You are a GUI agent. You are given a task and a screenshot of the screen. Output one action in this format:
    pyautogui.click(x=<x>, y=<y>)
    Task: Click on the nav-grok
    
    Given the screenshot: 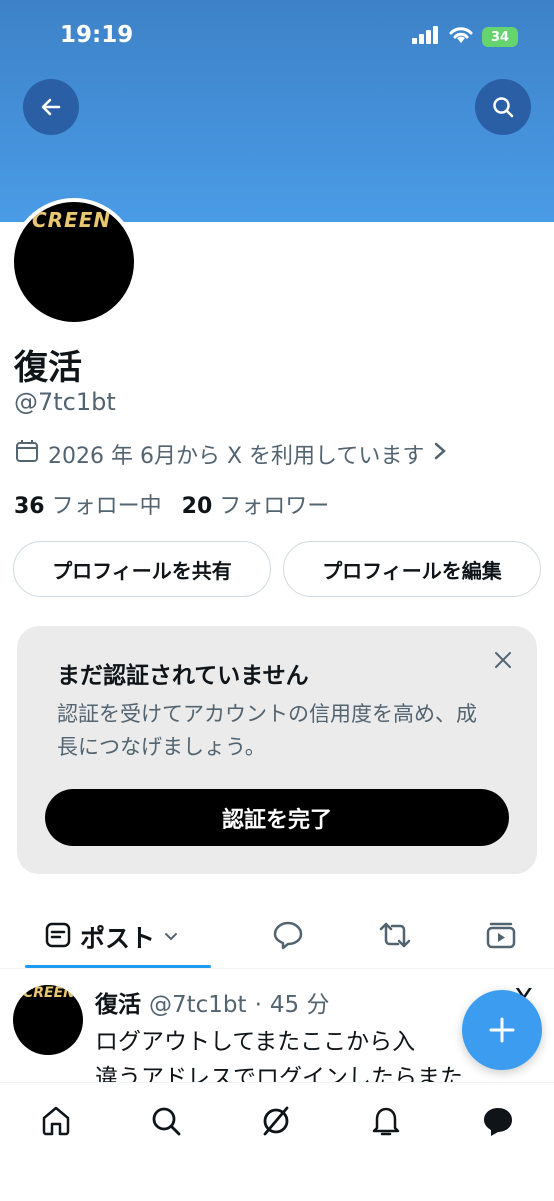 What is the action you would take?
    pyautogui.click(x=276, y=1121)
    